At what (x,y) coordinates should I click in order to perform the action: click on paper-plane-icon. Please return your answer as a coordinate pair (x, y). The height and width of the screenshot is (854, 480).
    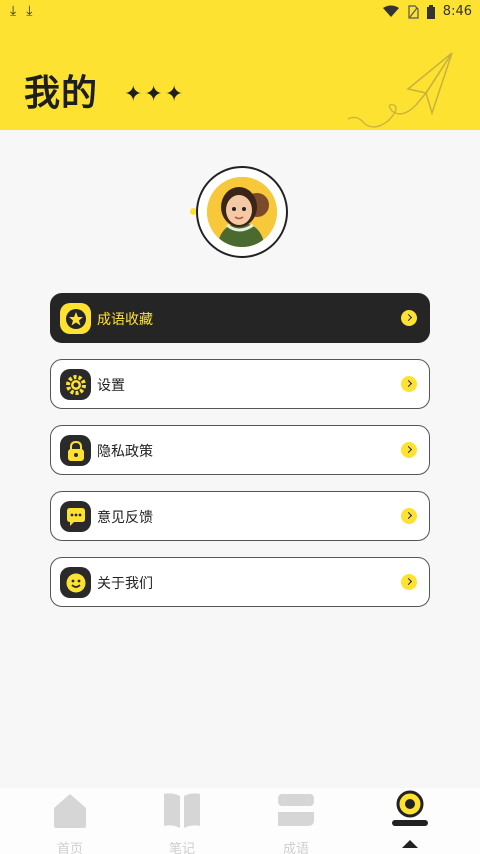
    Looking at the image, I should click on (400, 90).